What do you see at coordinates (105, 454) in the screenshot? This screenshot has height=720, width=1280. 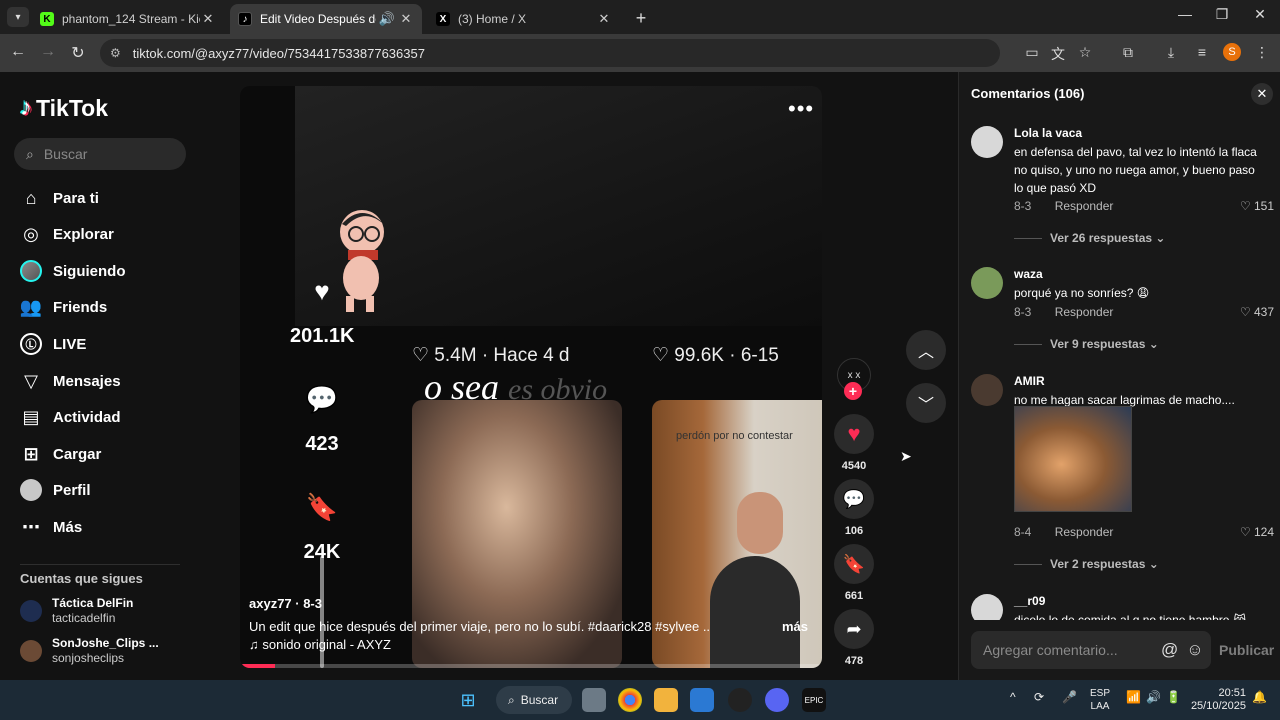 I see `sidebar-item-cargar: ⊞ Cargar` at bounding box center [105, 454].